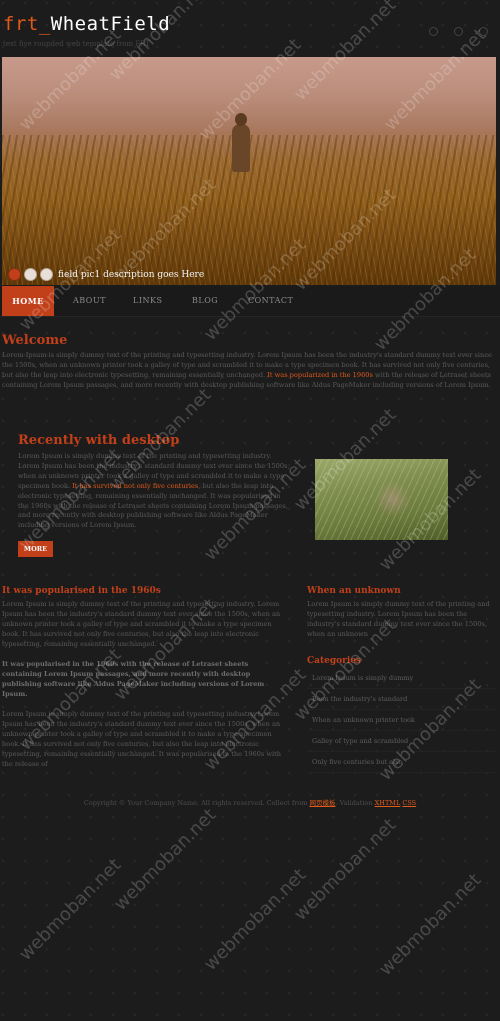  I want to click on hero-person-silhouette, so click(241, 142).